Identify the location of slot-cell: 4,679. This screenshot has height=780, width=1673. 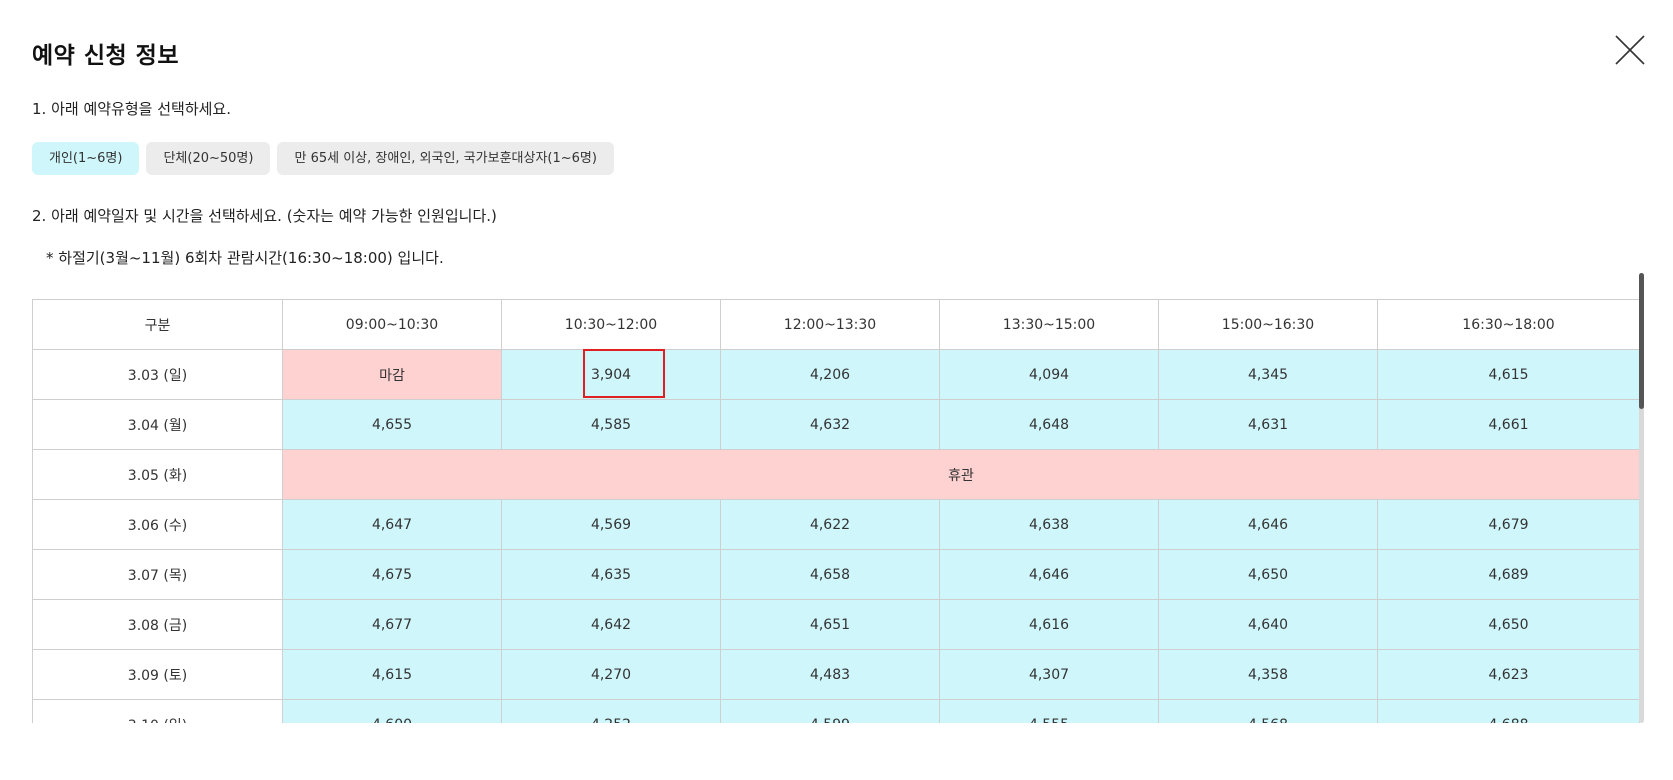
(1508, 524).